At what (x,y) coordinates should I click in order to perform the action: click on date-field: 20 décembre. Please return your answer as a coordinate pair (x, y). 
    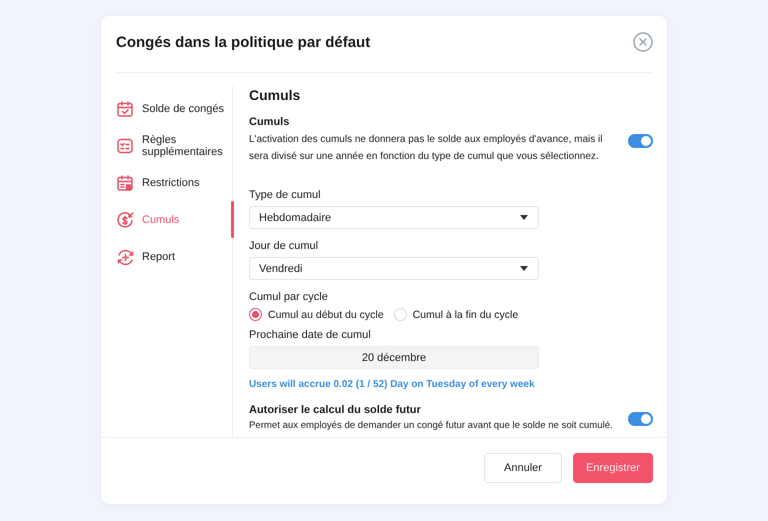
    Looking at the image, I should click on (394, 357).